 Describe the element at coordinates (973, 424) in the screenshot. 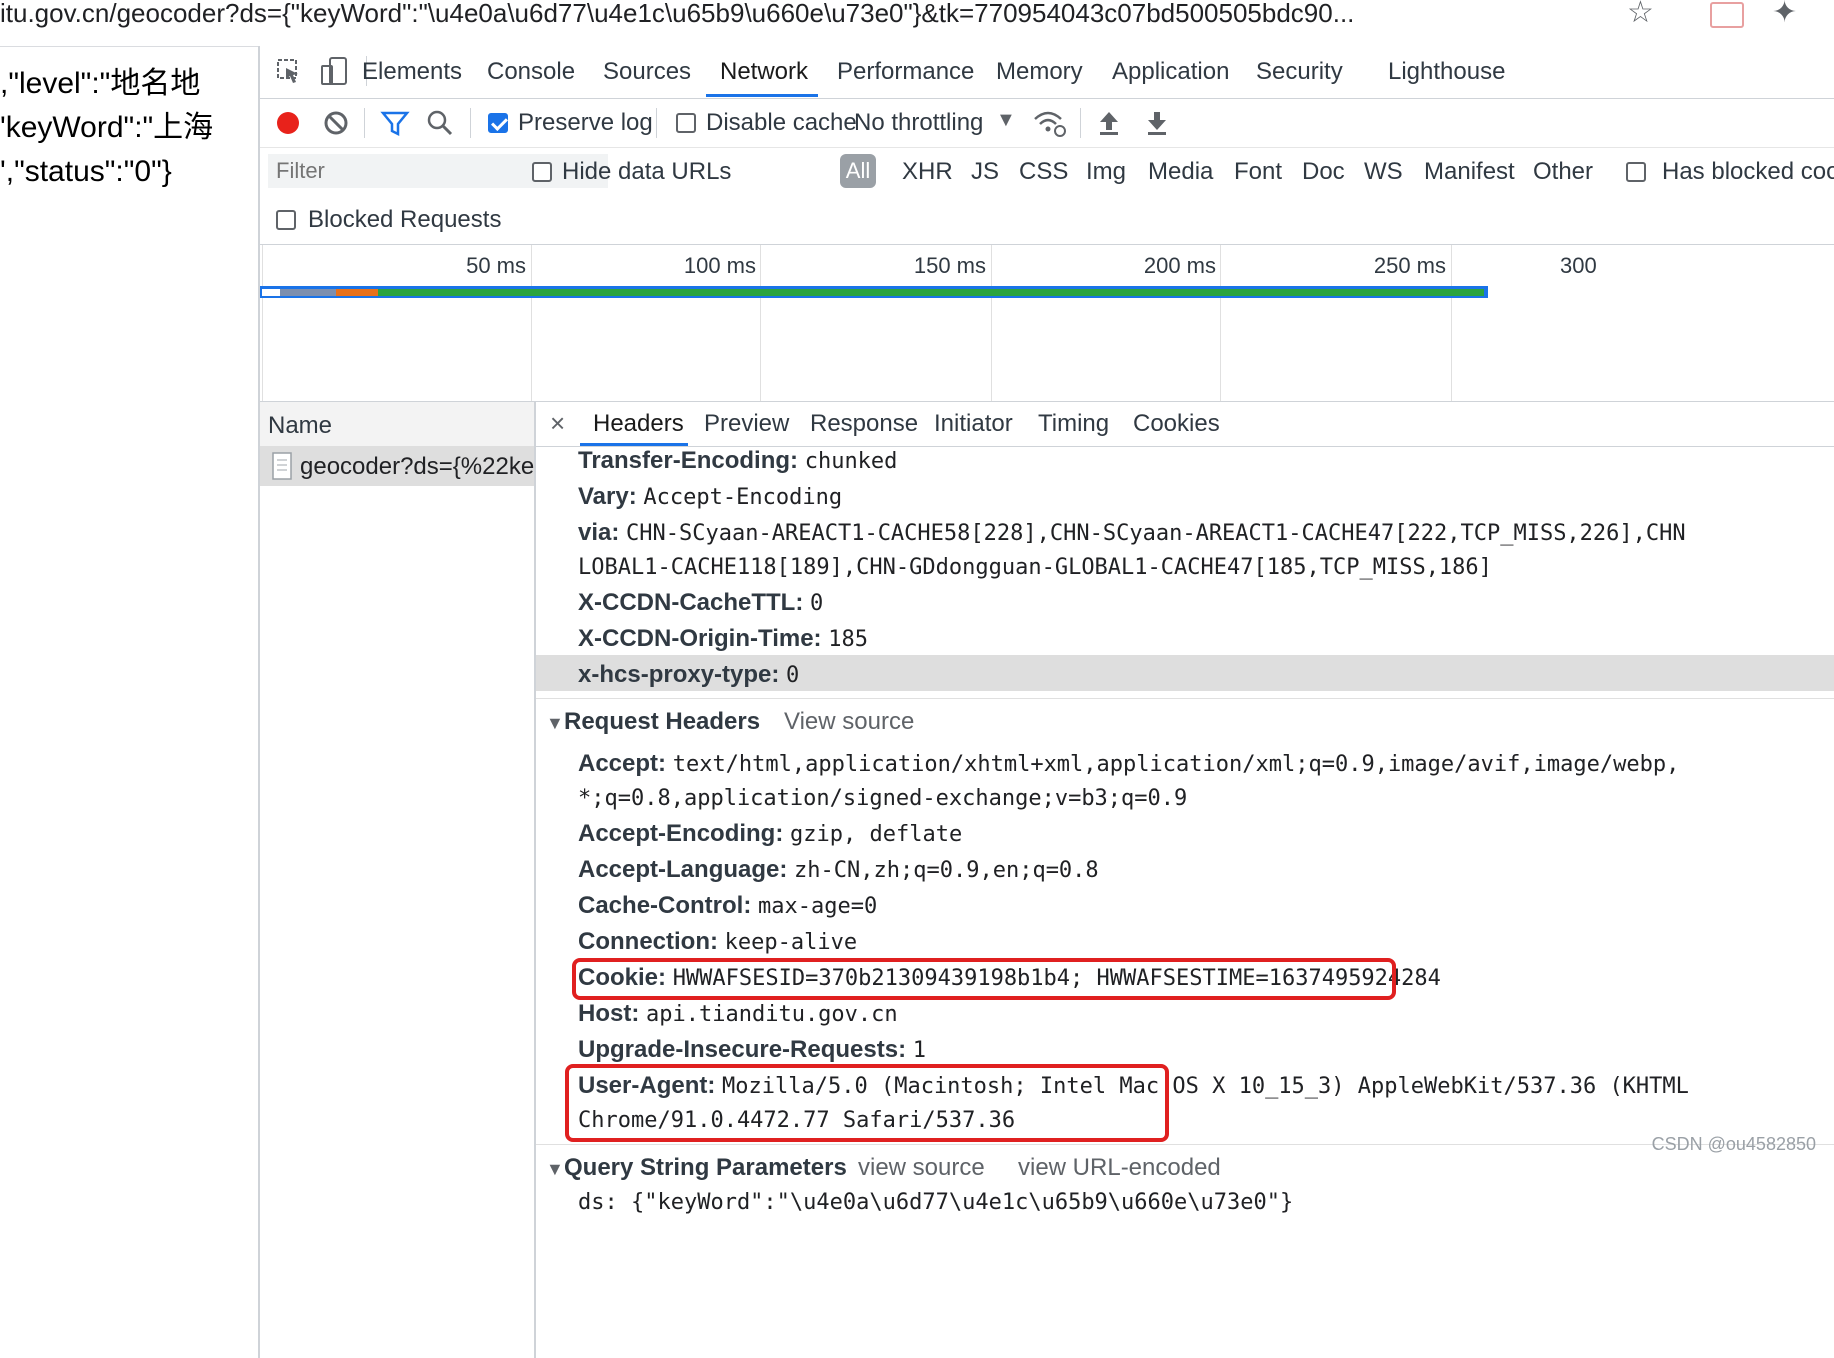

I see `tab-initiator: Initiator` at that location.